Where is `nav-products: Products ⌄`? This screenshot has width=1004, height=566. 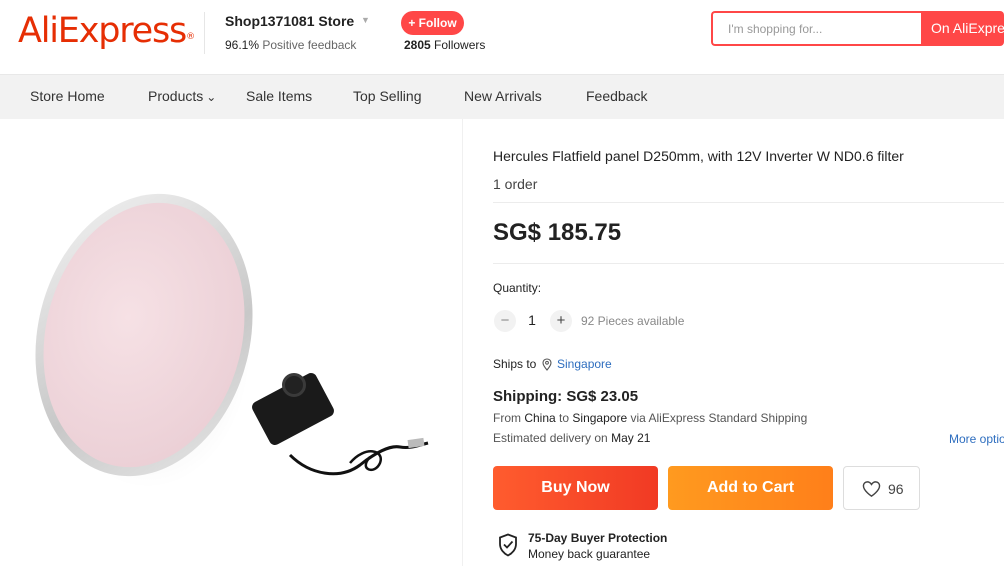 nav-products: Products ⌄ is located at coordinates (182, 96).